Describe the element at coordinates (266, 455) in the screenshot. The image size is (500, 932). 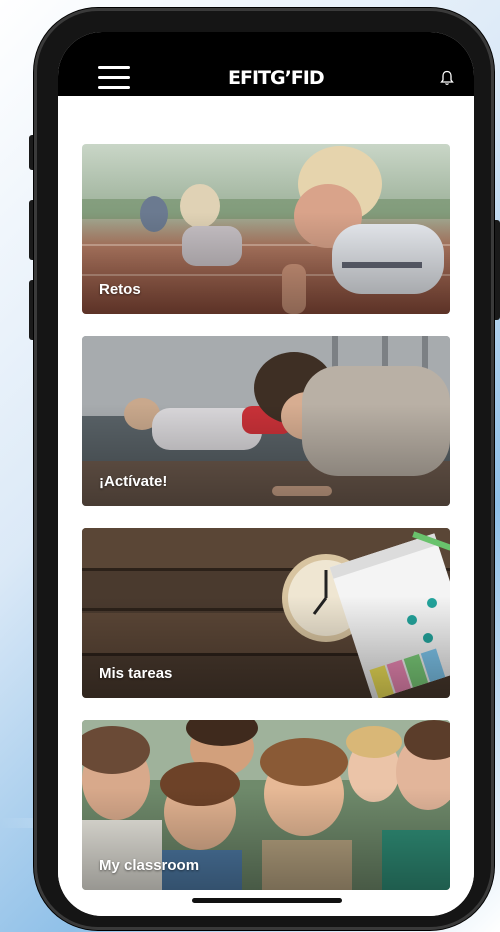
I see `card-activate-shade` at that location.